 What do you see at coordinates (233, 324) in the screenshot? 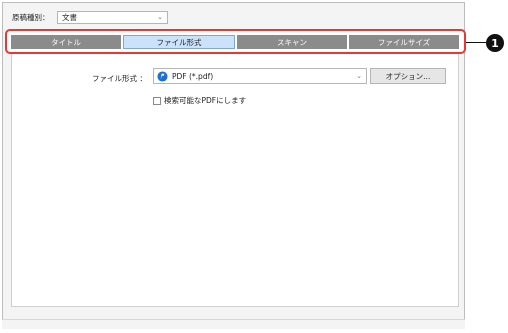
I see `bottom-bar` at bounding box center [233, 324].